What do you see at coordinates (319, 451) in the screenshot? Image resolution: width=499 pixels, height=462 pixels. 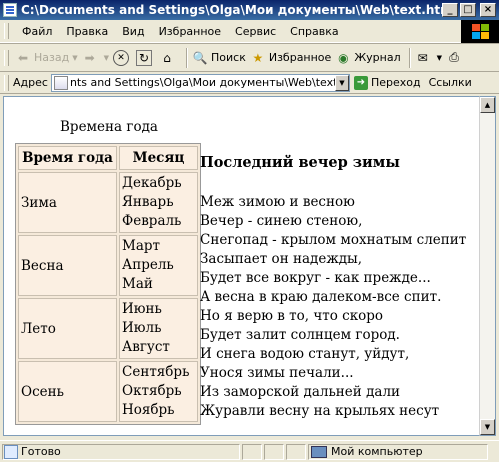 I see `computer-icon` at bounding box center [319, 451].